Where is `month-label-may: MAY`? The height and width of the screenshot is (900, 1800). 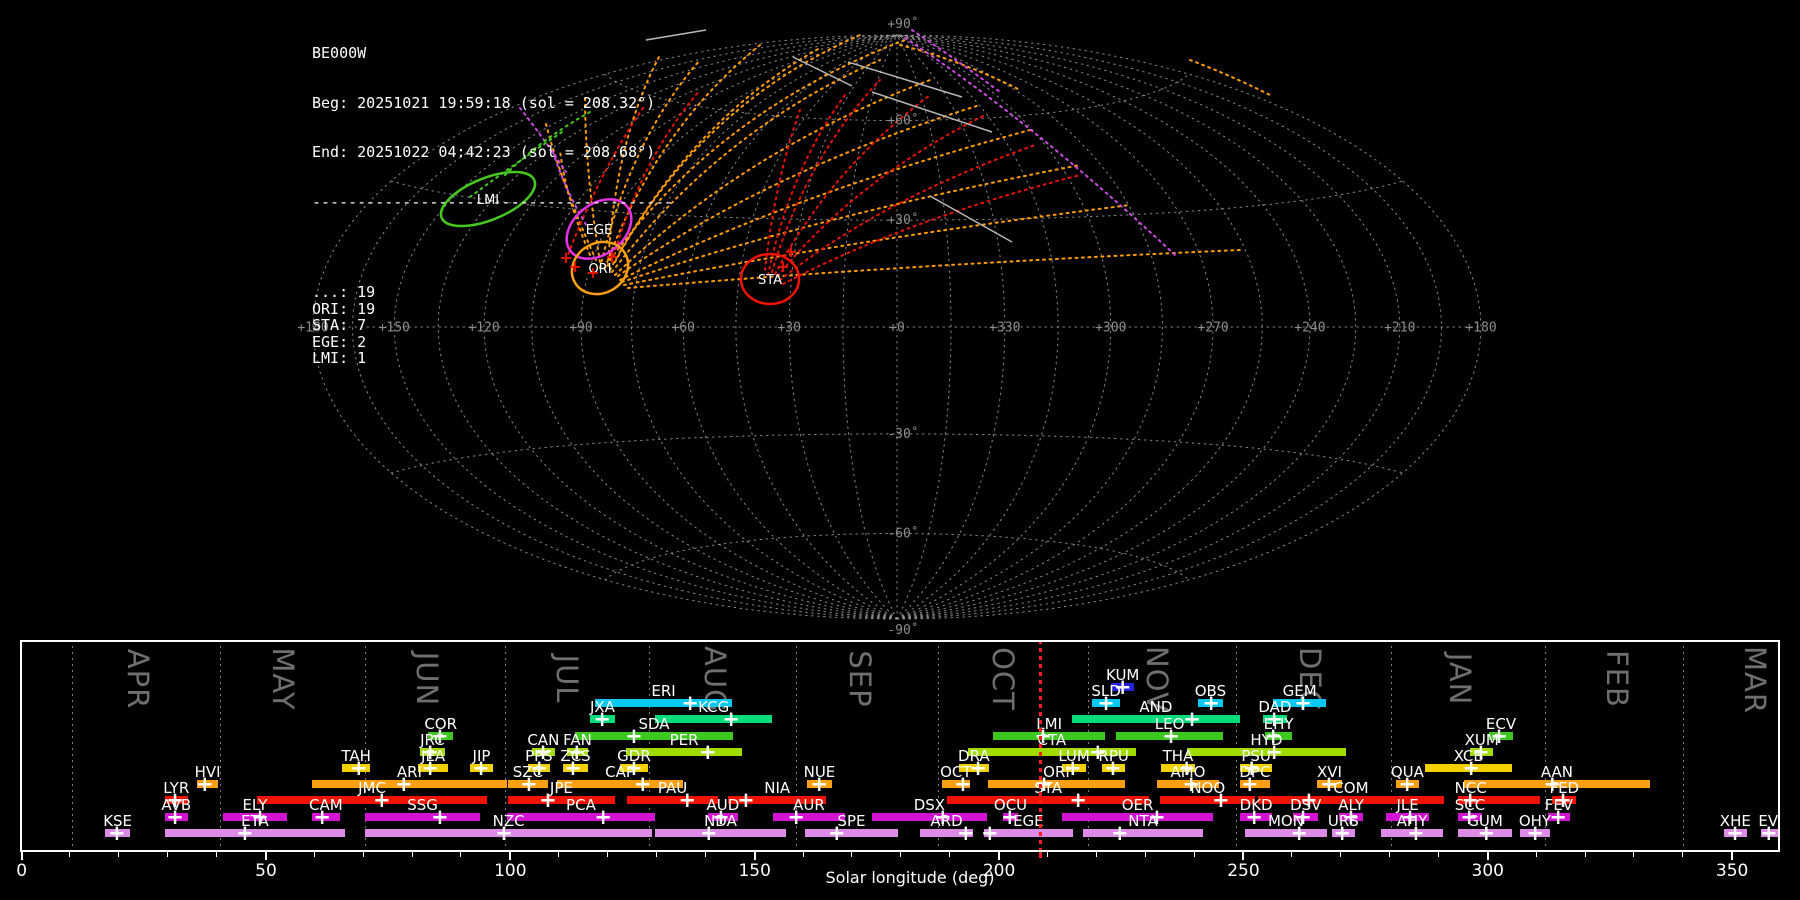
month-label-may: MAY is located at coordinates (283, 679).